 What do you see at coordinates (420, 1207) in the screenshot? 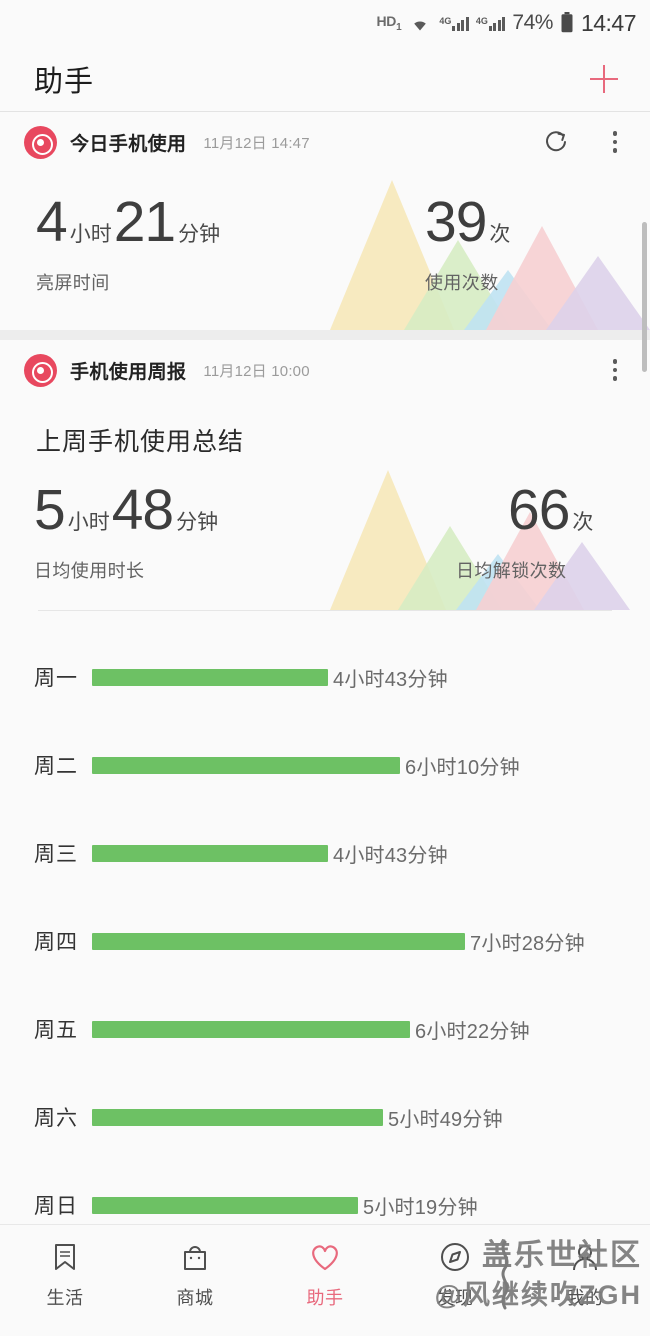
I see `bar-value-label: 5小时19分钟` at bounding box center [420, 1207].